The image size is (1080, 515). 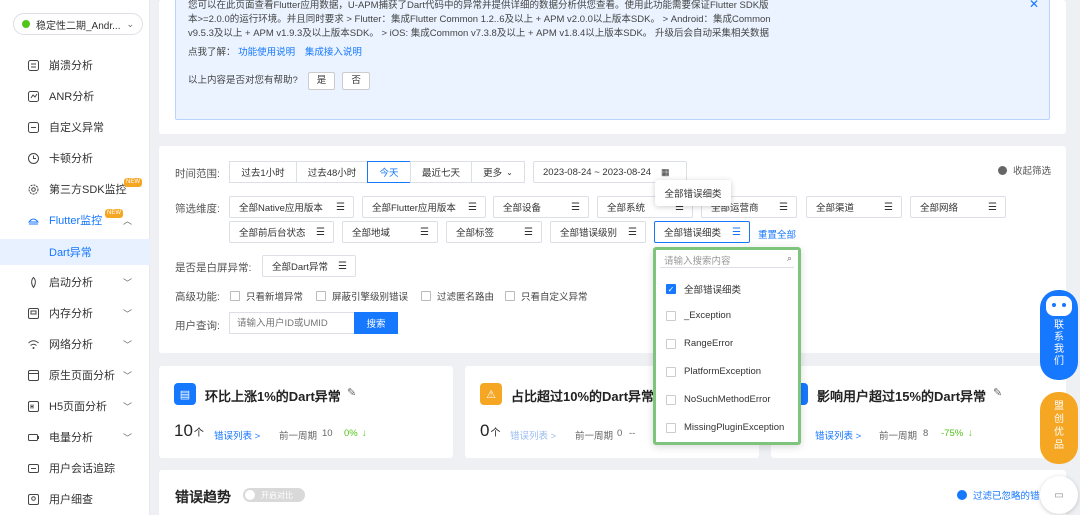 I want to click on sidebar-subitem-dart-exception: Dart异常, so click(x=75, y=252).